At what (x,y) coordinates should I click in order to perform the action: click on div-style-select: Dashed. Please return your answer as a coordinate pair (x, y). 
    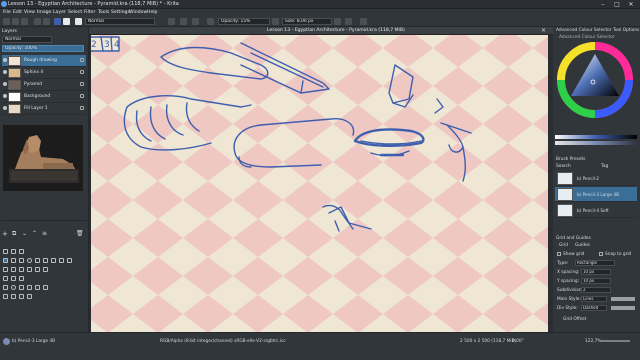
    Looking at the image, I should click on (594, 308).